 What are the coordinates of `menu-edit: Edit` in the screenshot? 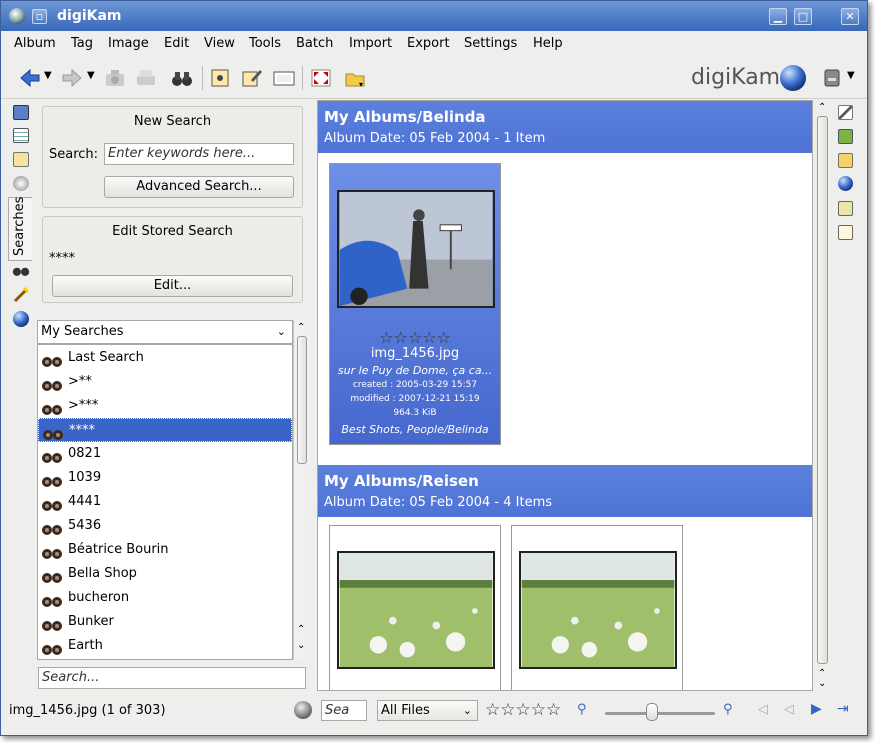 It's located at (176, 43).